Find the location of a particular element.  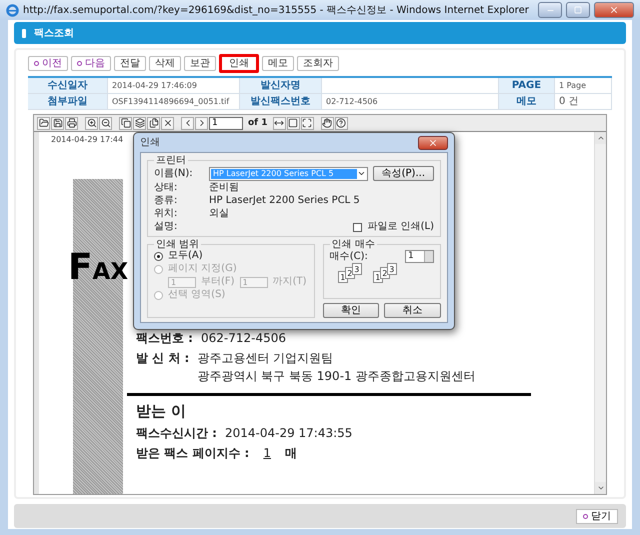

maximize-button is located at coordinates (578, 10).